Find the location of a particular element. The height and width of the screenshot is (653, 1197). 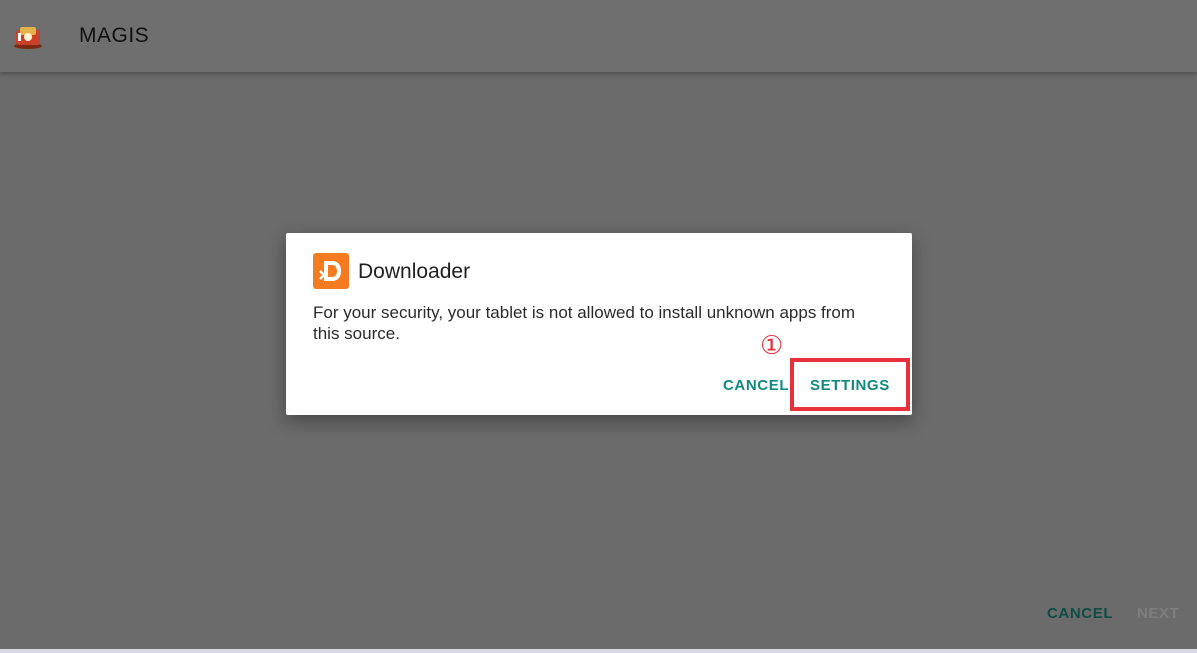

dialog-title: Downloader is located at coordinates (414, 271).